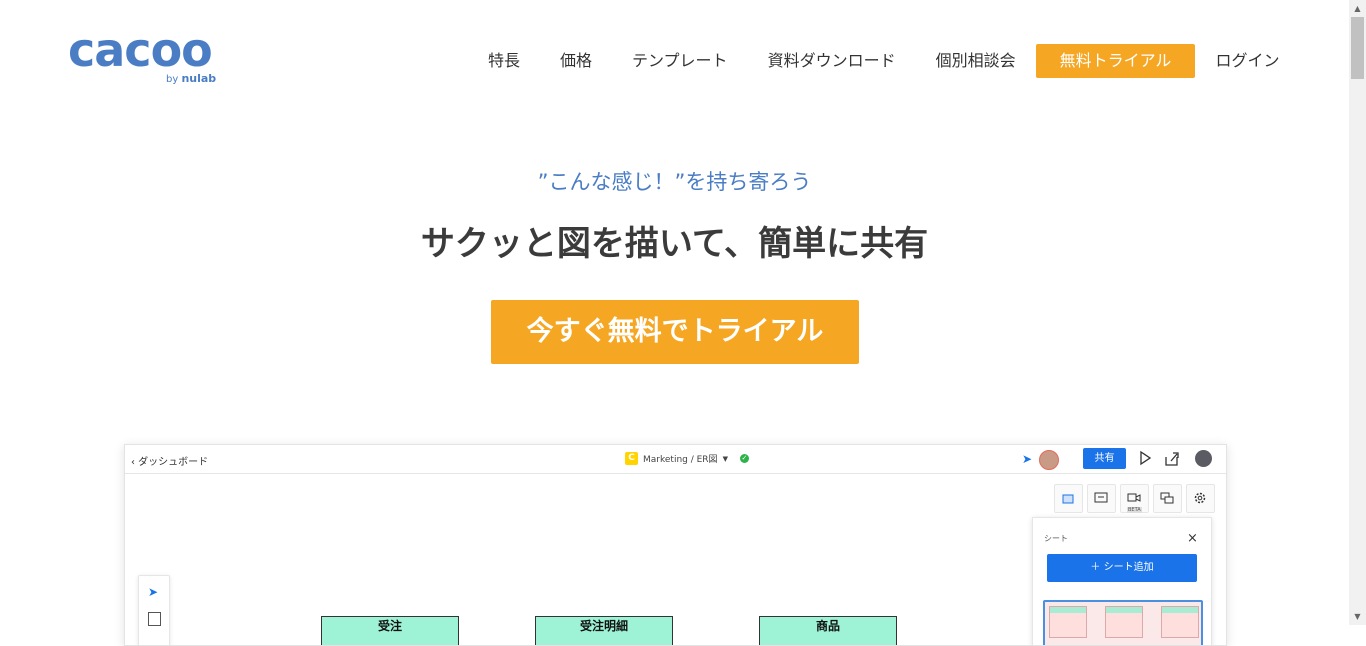 This screenshot has height=646, width=1366. I want to click on right-tool-panel: BETA, so click(1134, 498).